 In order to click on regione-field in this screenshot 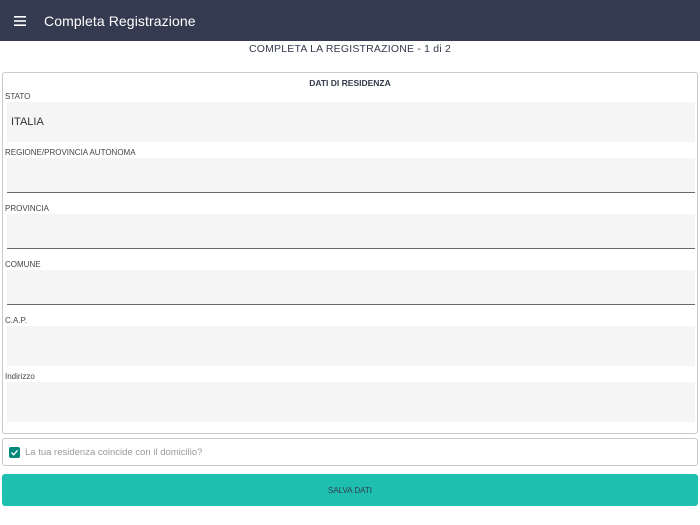, I will do `click(351, 175)`.